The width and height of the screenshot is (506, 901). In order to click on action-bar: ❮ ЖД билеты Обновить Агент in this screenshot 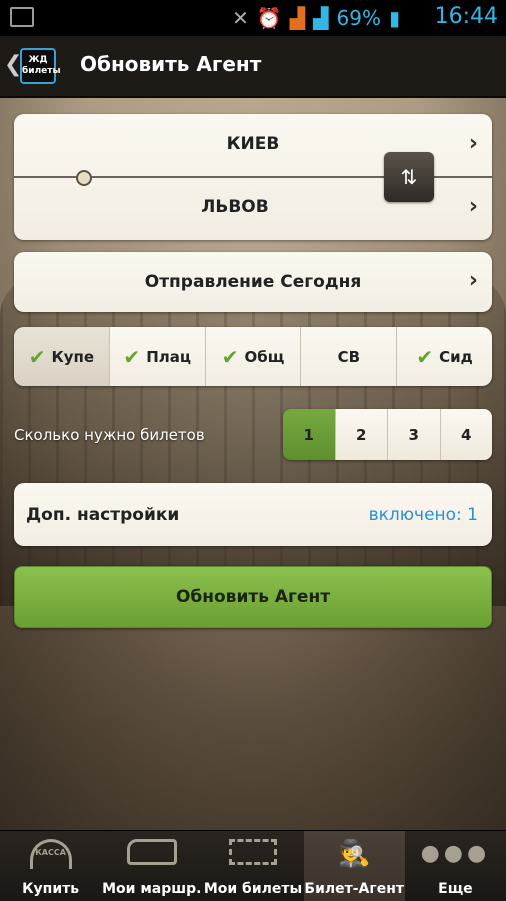, I will do `click(253, 67)`.